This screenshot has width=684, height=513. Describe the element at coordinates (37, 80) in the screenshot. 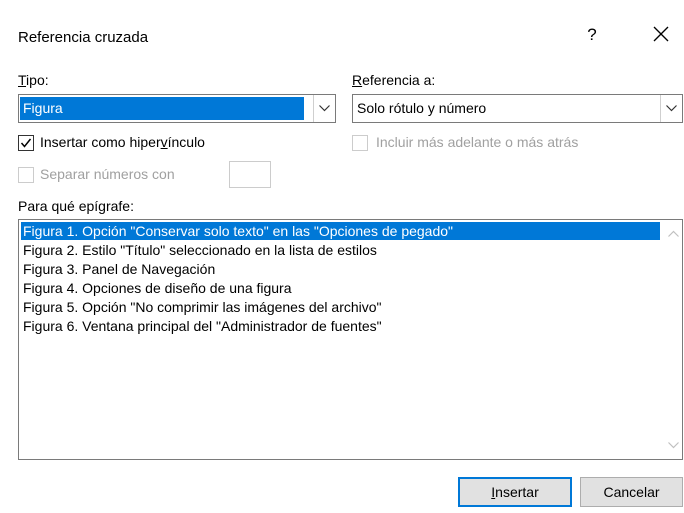

I see `tipo-label-rest: ipo:` at that location.